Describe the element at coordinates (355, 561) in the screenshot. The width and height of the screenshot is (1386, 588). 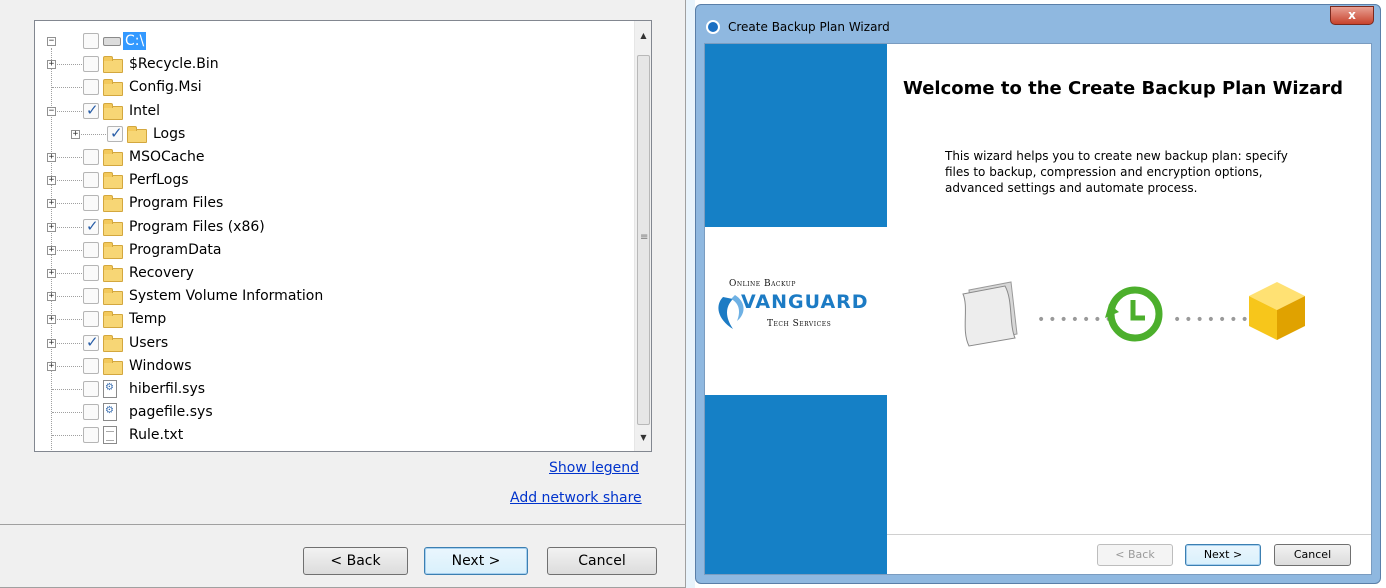
I see `back-button: < Back` at that location.